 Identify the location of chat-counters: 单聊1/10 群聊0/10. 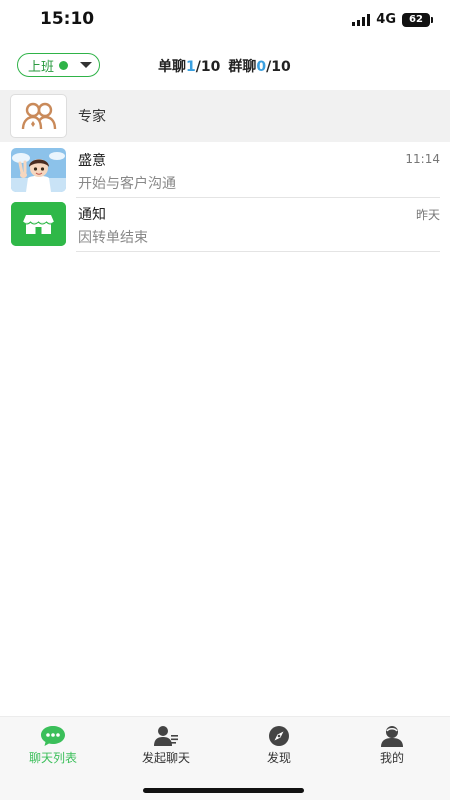
(224, 66).